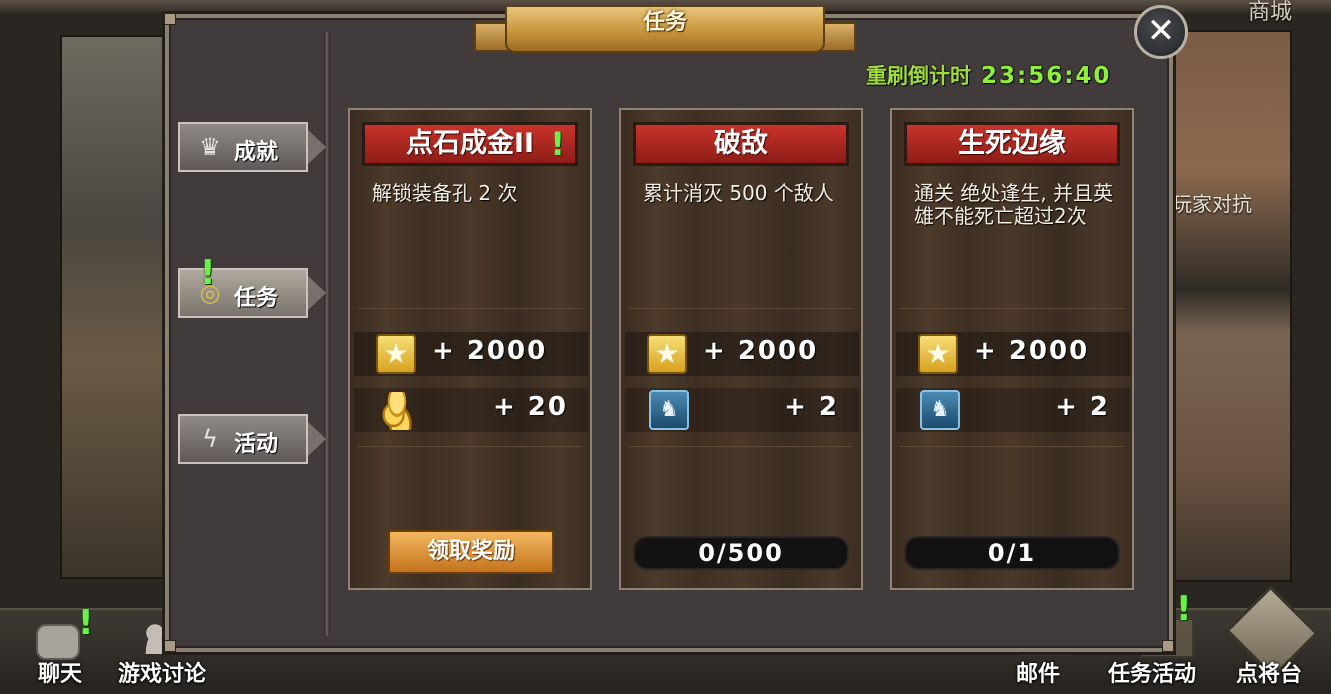 The height and width of the screenshot is (694, 1331). What do you see at coordinates (397, 411) in the screenshot?
I see `gold-coins-icon` at bounding box center [397, 411].